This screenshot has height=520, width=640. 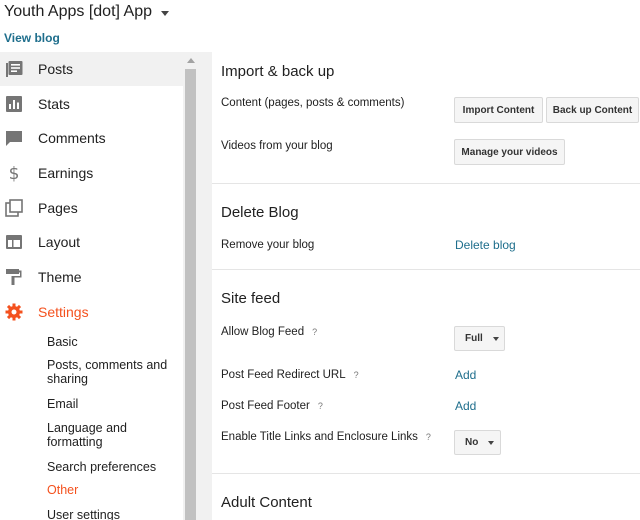 What do you see at coordinates (58, 208) in the screenshot?
I see `sidebar-item-label: Pages` at bounding box center [58, 208].